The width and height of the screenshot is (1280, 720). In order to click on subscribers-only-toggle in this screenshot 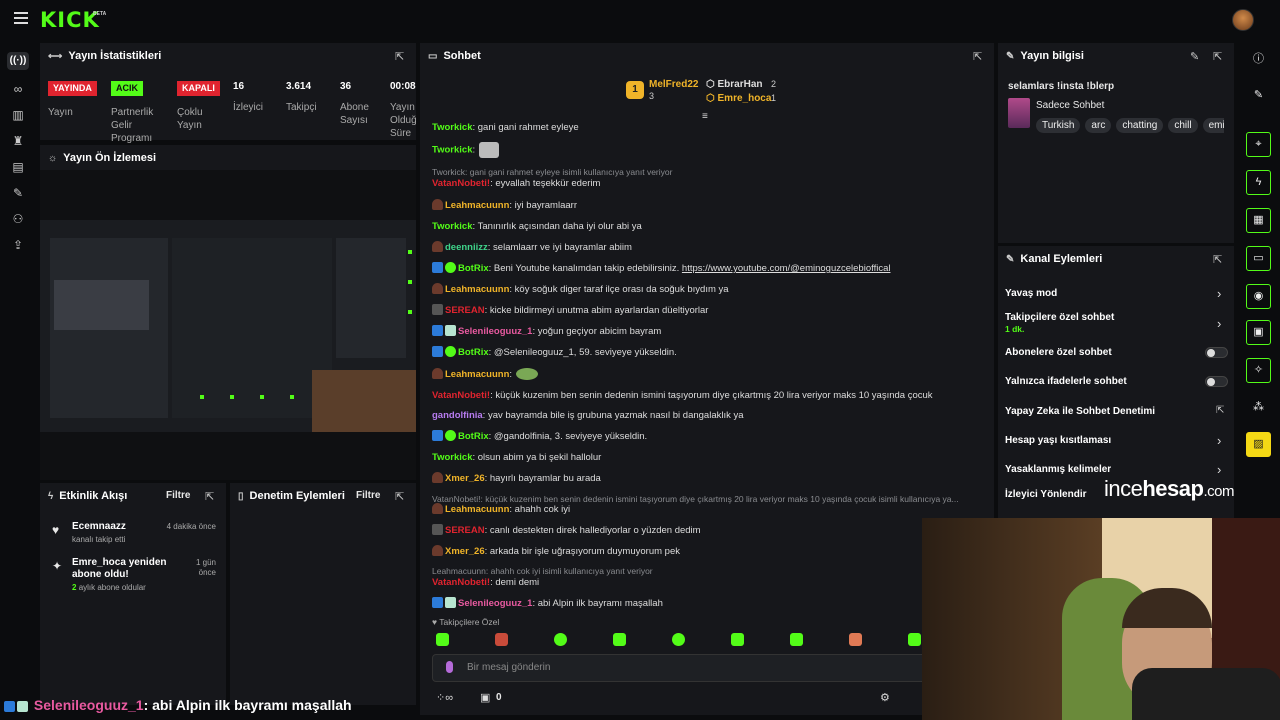, I will do `click(1216, 352)`.